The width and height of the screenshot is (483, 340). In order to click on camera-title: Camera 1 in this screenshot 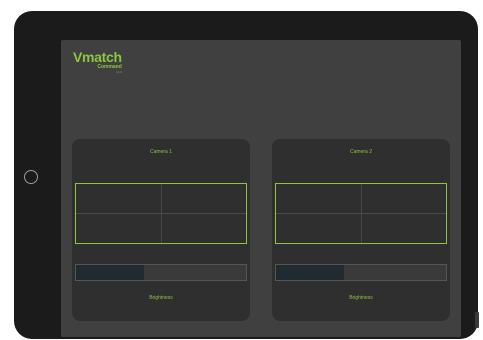, I will do `click(161, 152)`.